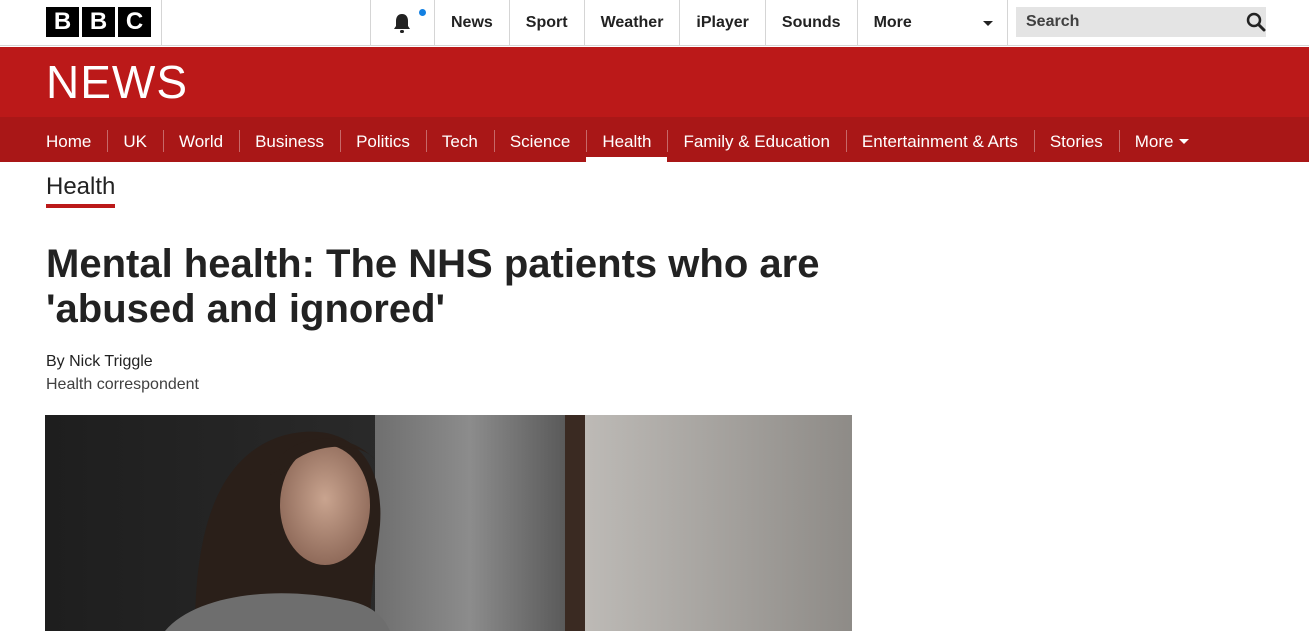  Describe the element at coordinates (422, 12) in the screenshot. I see `notification-dot` at that location.